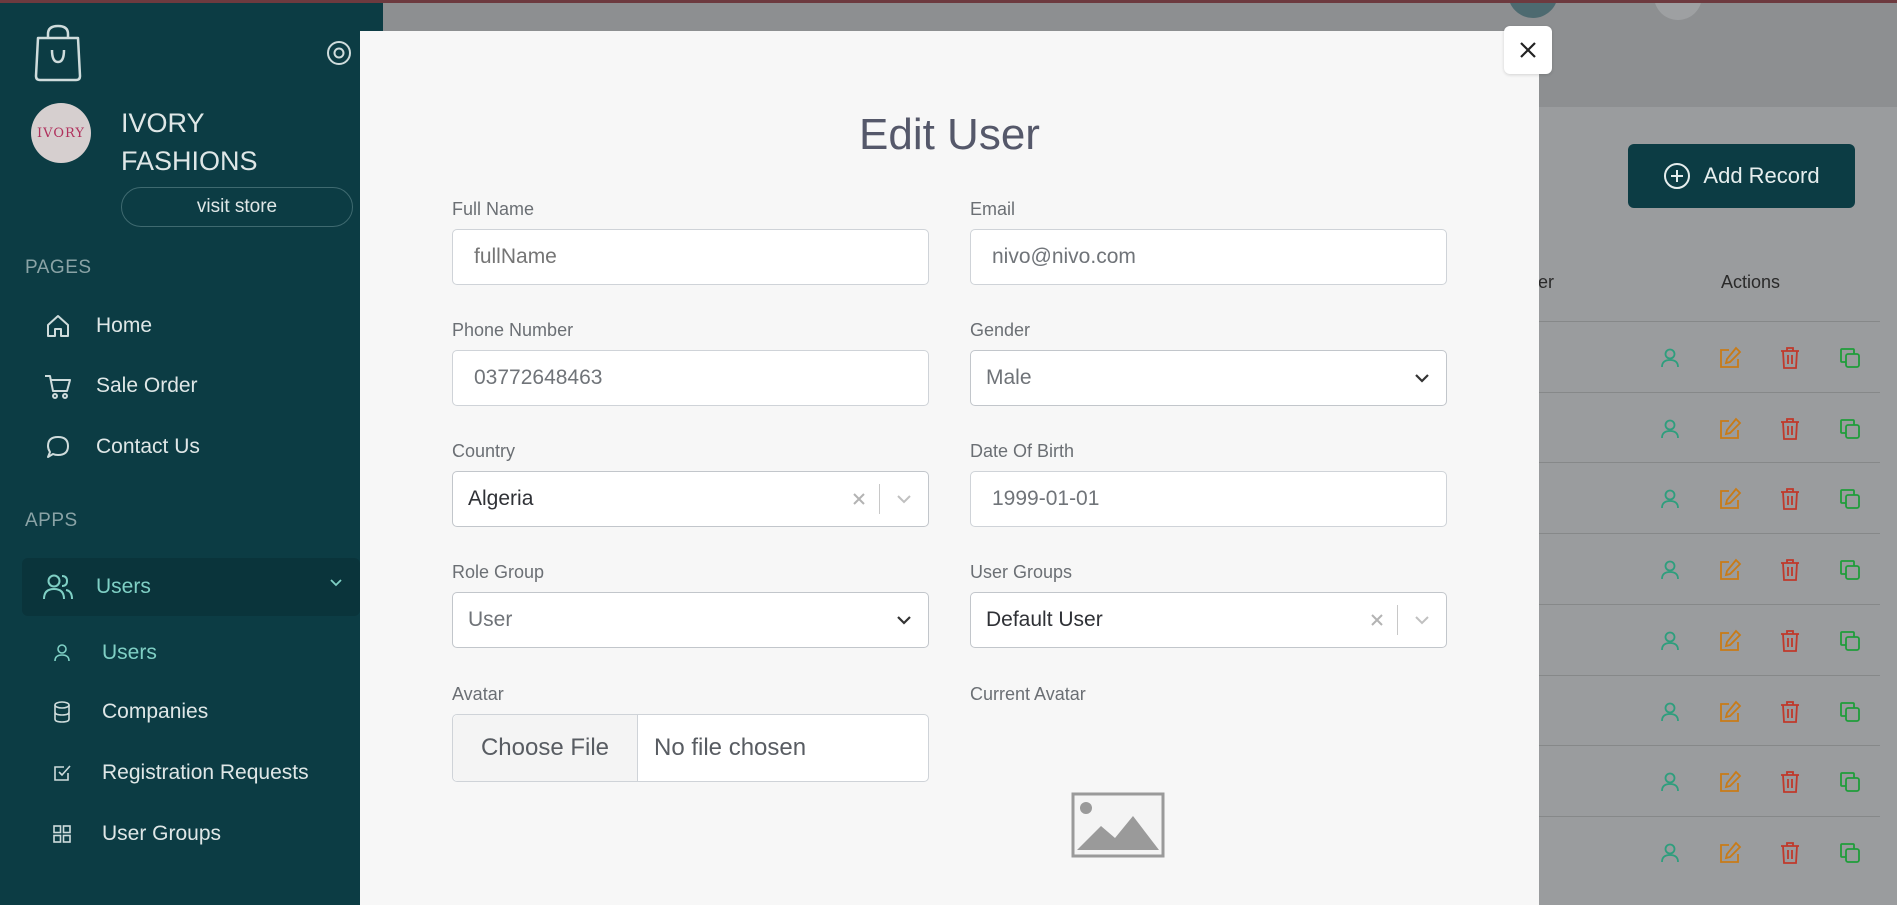  What do you see at coordinates (58, 267) in the screenshot?
I see `section-label-pages: PAGES` at bounding box center [58, 267].